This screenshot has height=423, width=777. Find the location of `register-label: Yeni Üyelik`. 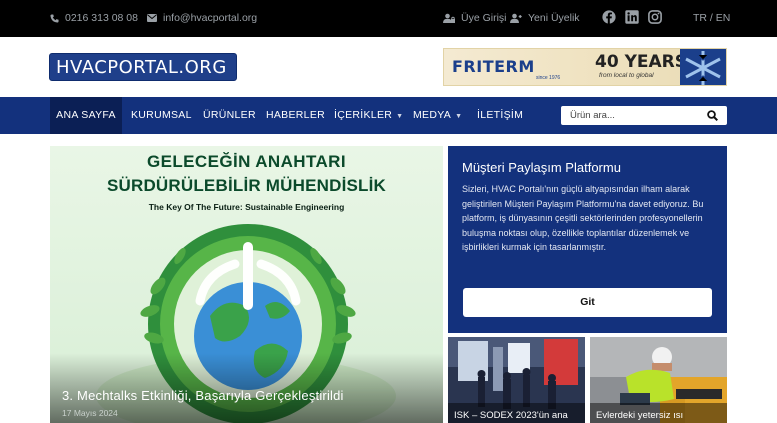

register-label: Yeni Üyelik is located at coordinates (554, 18).